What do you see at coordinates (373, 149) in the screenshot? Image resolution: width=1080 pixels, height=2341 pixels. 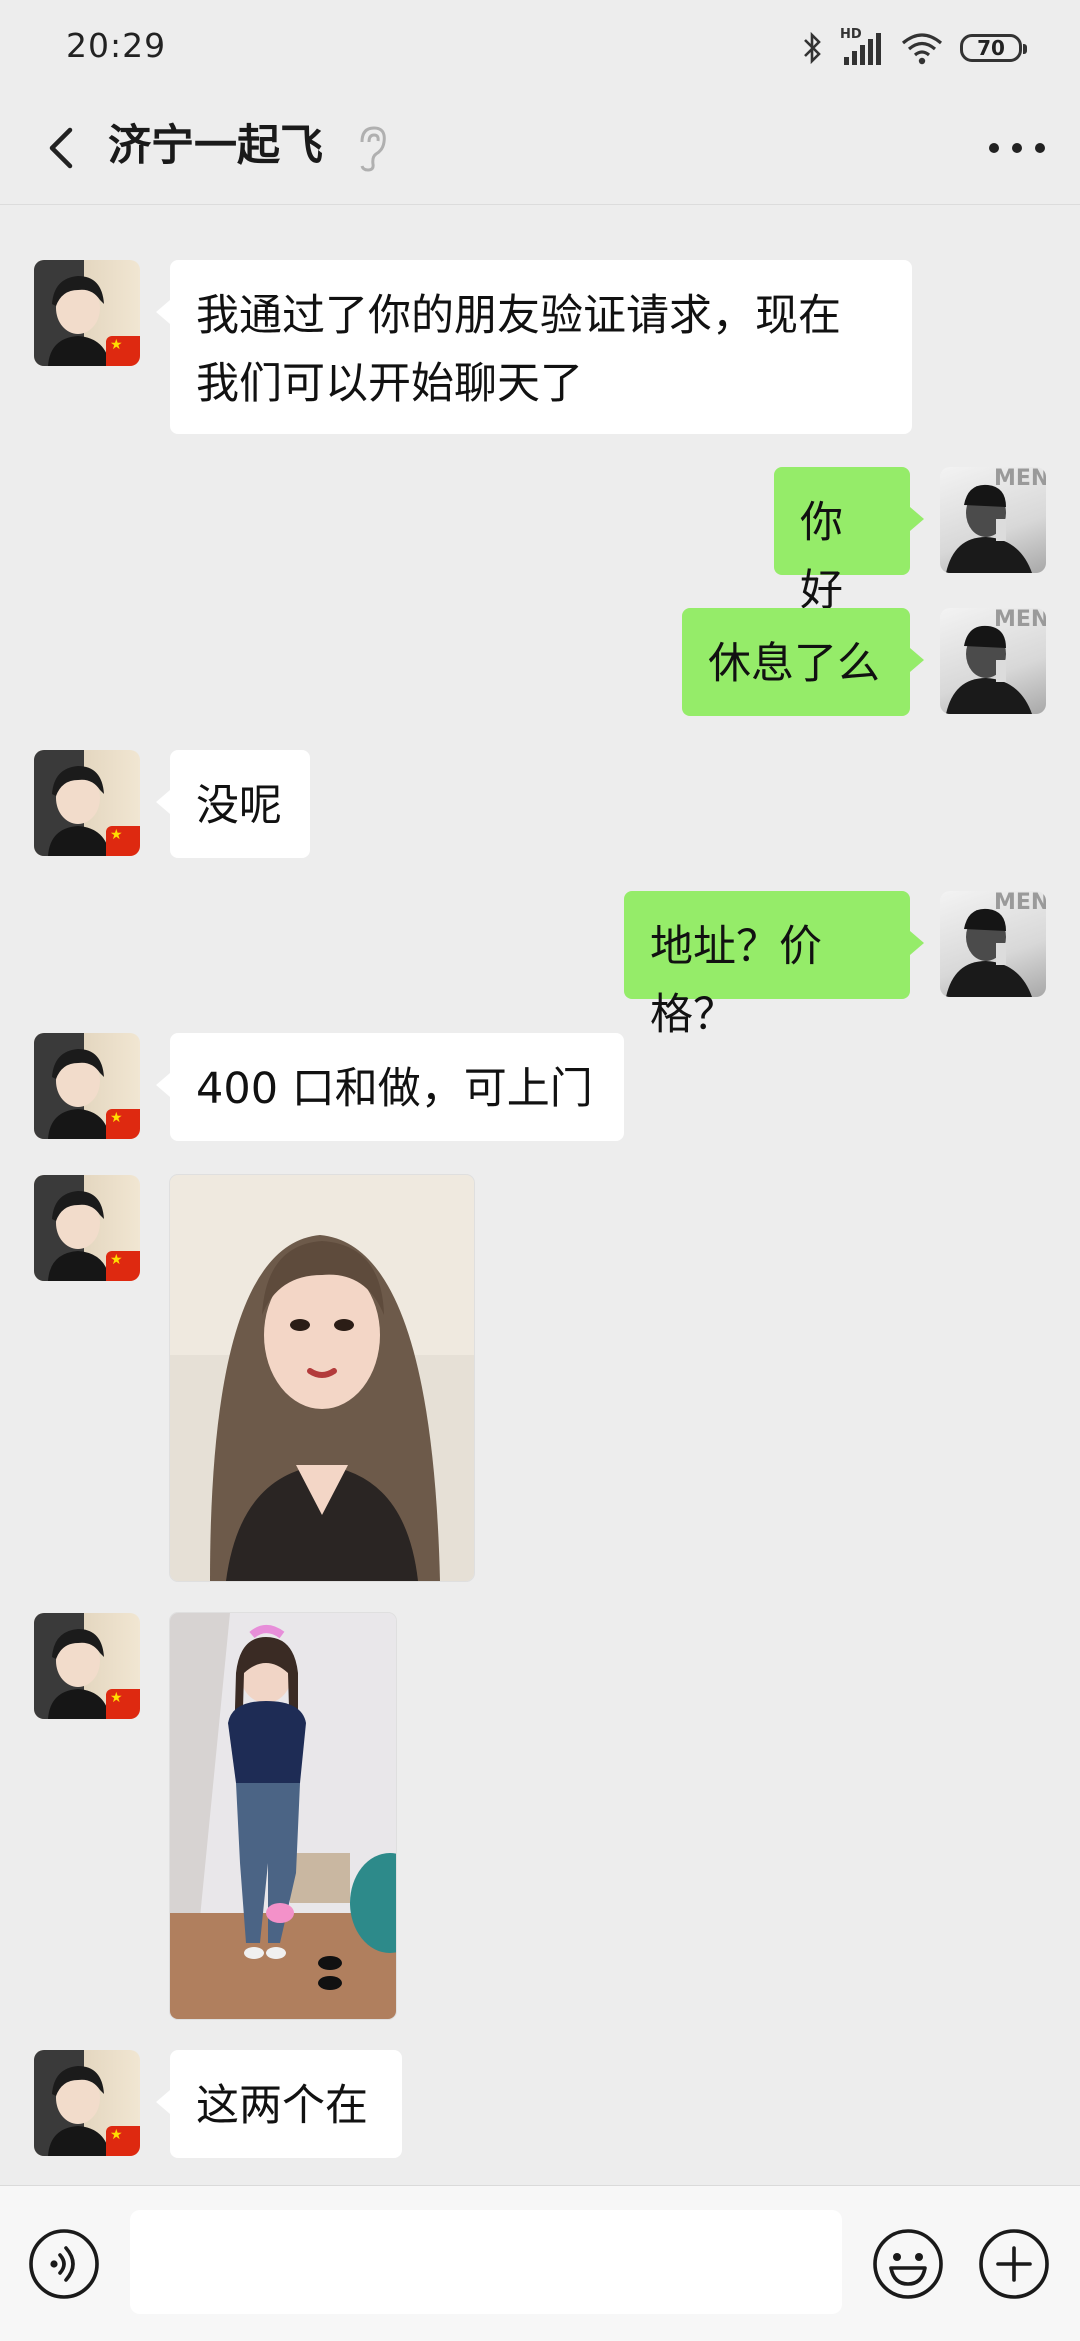 I see `ear-icon` at bounding box center [373, 149].